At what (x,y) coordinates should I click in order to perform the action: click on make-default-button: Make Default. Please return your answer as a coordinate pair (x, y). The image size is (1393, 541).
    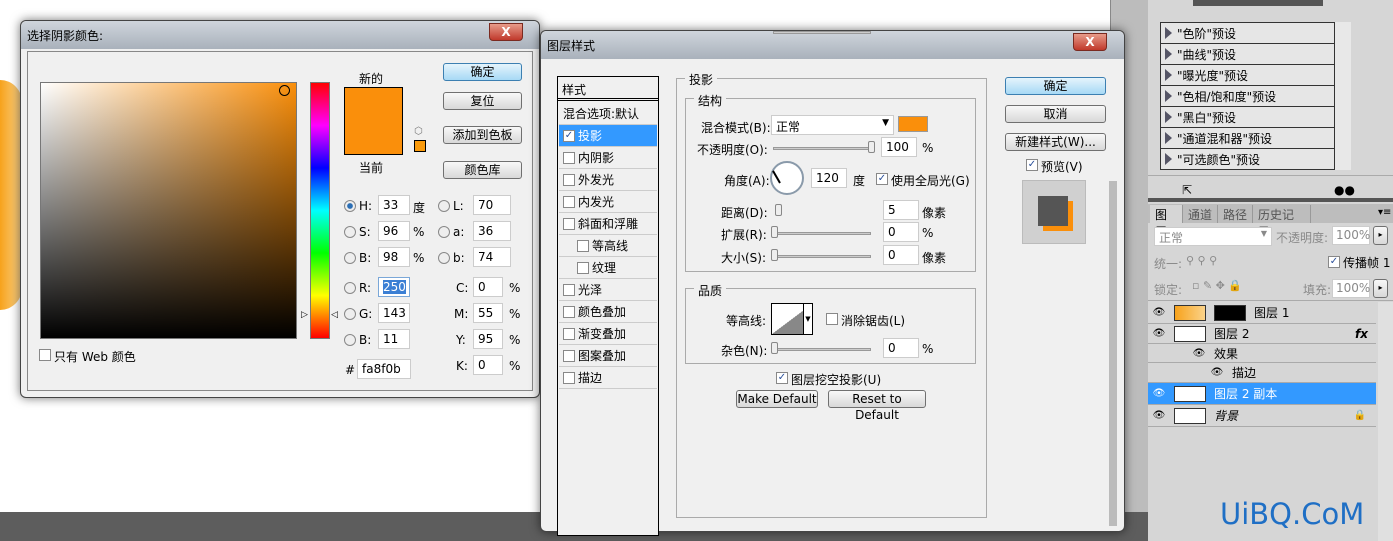
    Looking at the image, I should click on (777, 399).